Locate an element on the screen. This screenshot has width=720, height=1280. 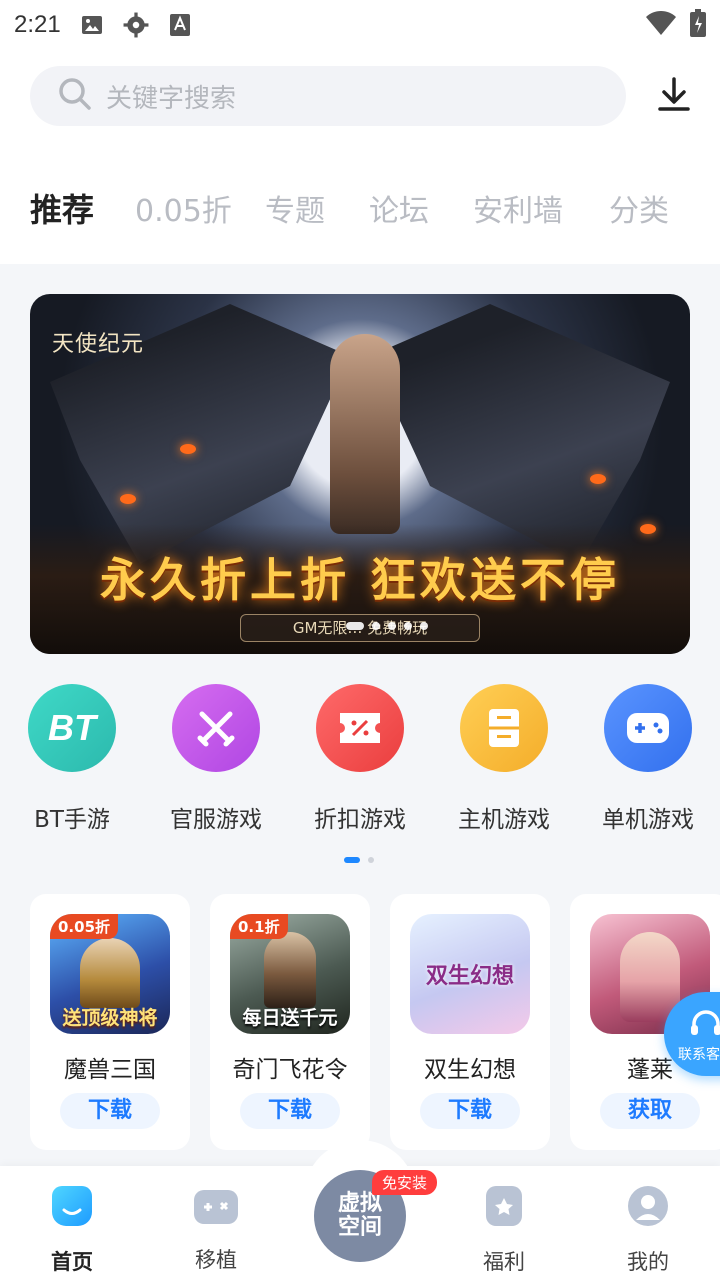
discount-ticket-icon is located at coordinates (360, 728).